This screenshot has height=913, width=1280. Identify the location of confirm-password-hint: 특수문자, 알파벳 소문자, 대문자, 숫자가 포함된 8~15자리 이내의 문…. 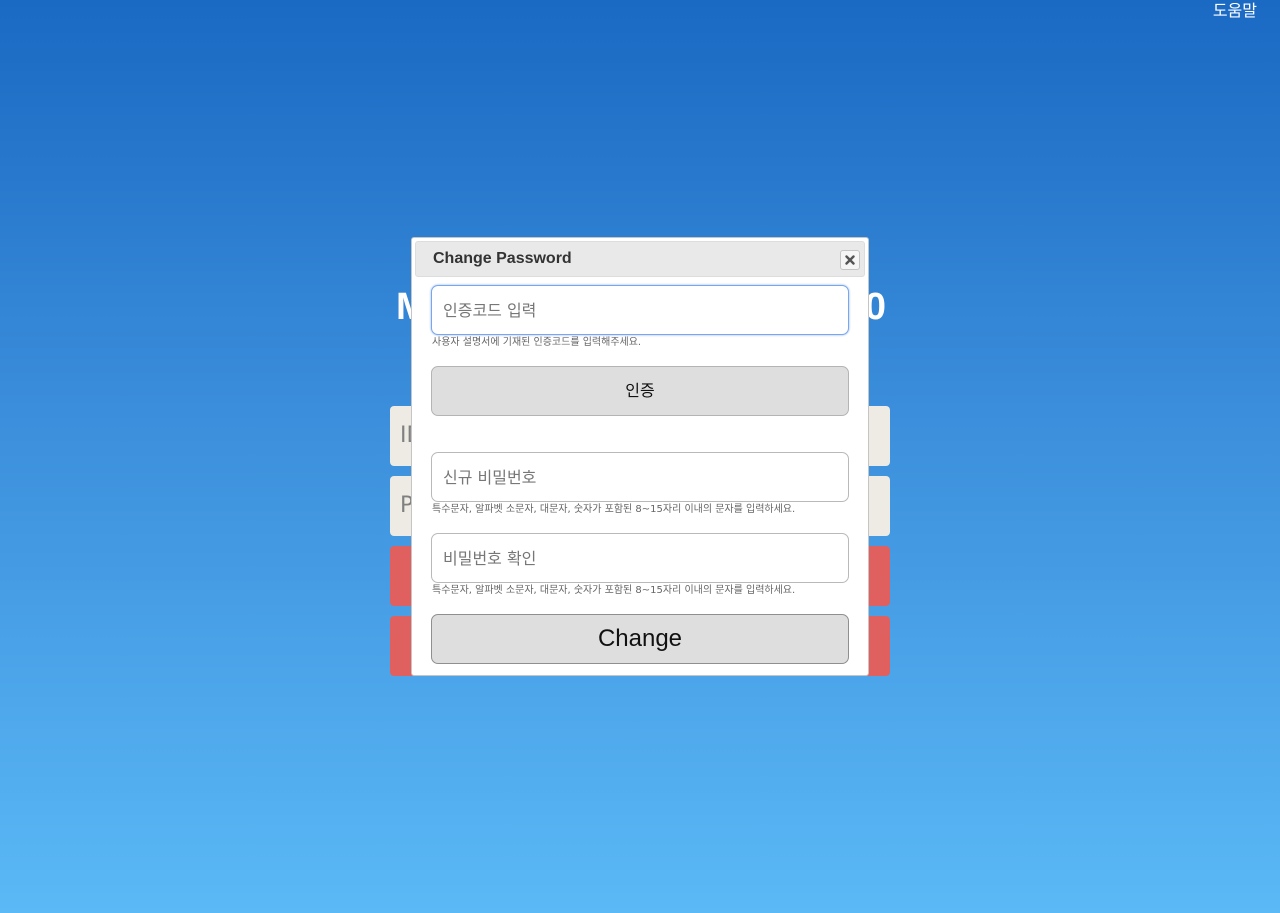
(614, 590).